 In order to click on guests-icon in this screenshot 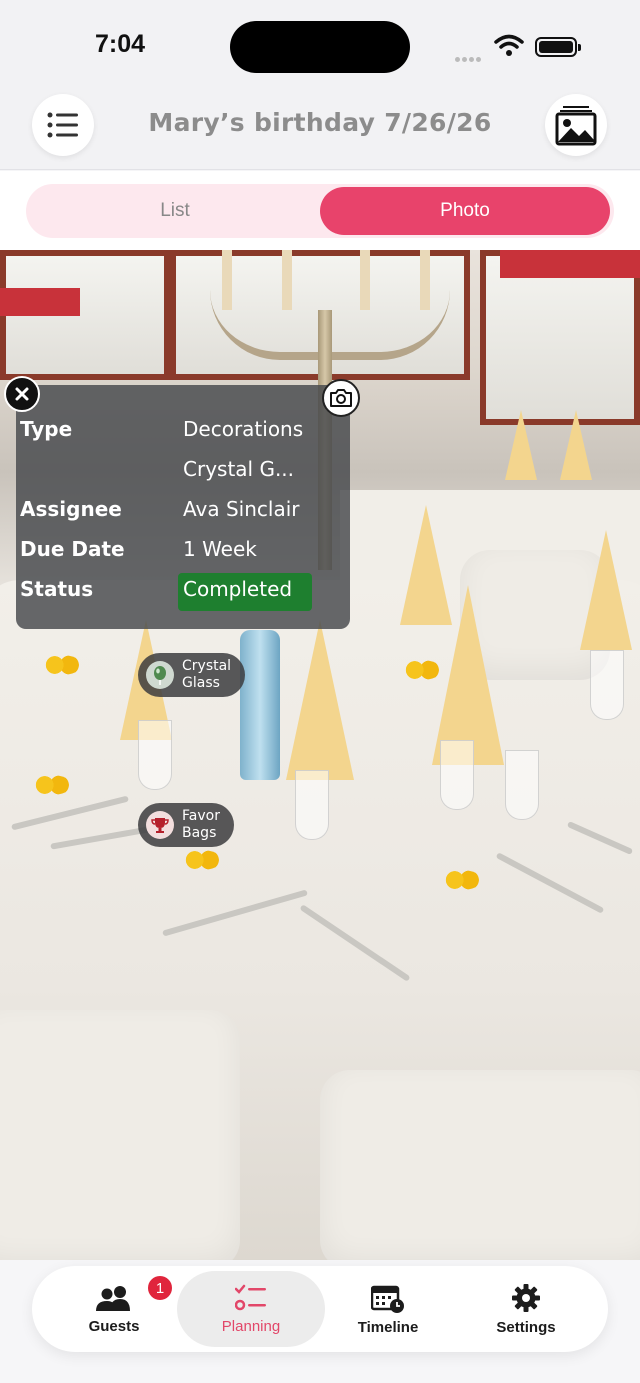, I will do `click(113, 1298)`.